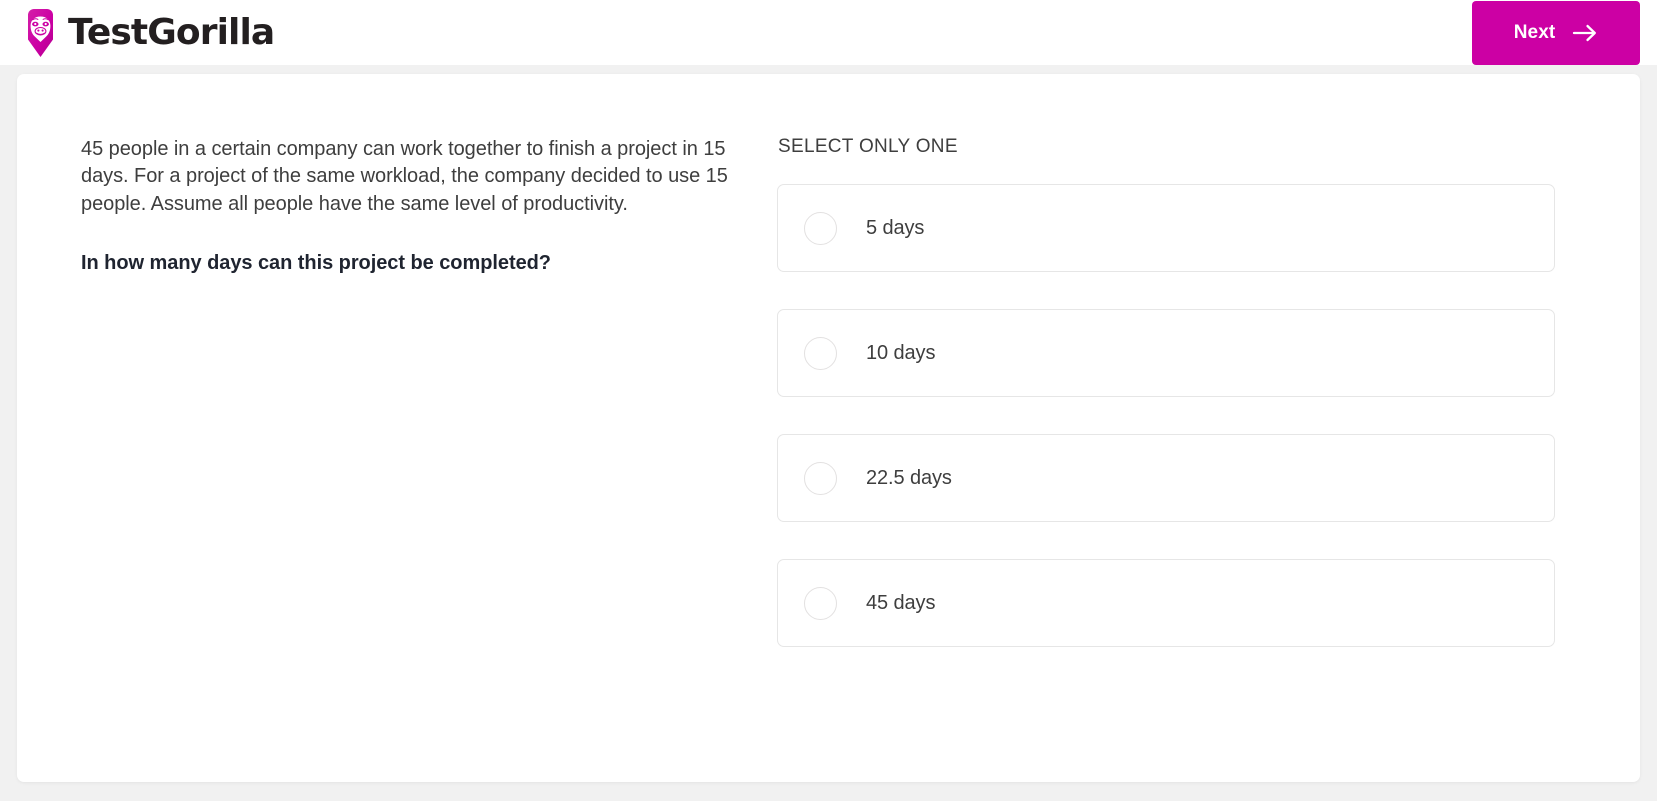 The image size is (1657, 801). I want to click on next-button-label: Next, so click(1534, 32).